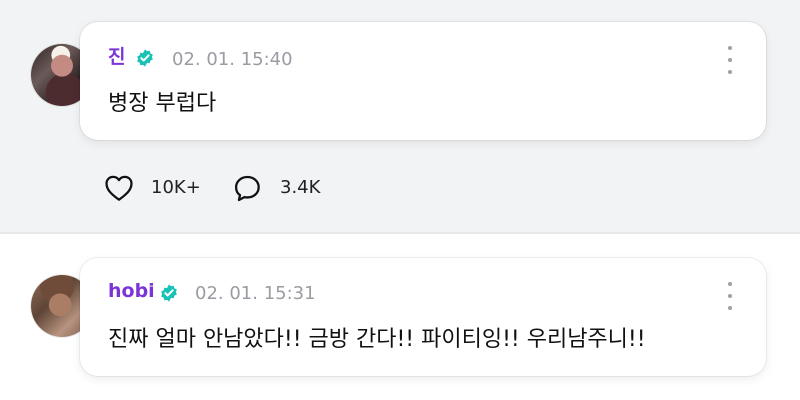 Image resolution: width=800 pixels, height=400 pixels. Describe the element at coordinates (119, 188) in the screenshot. I see `heart-icon` at that location.